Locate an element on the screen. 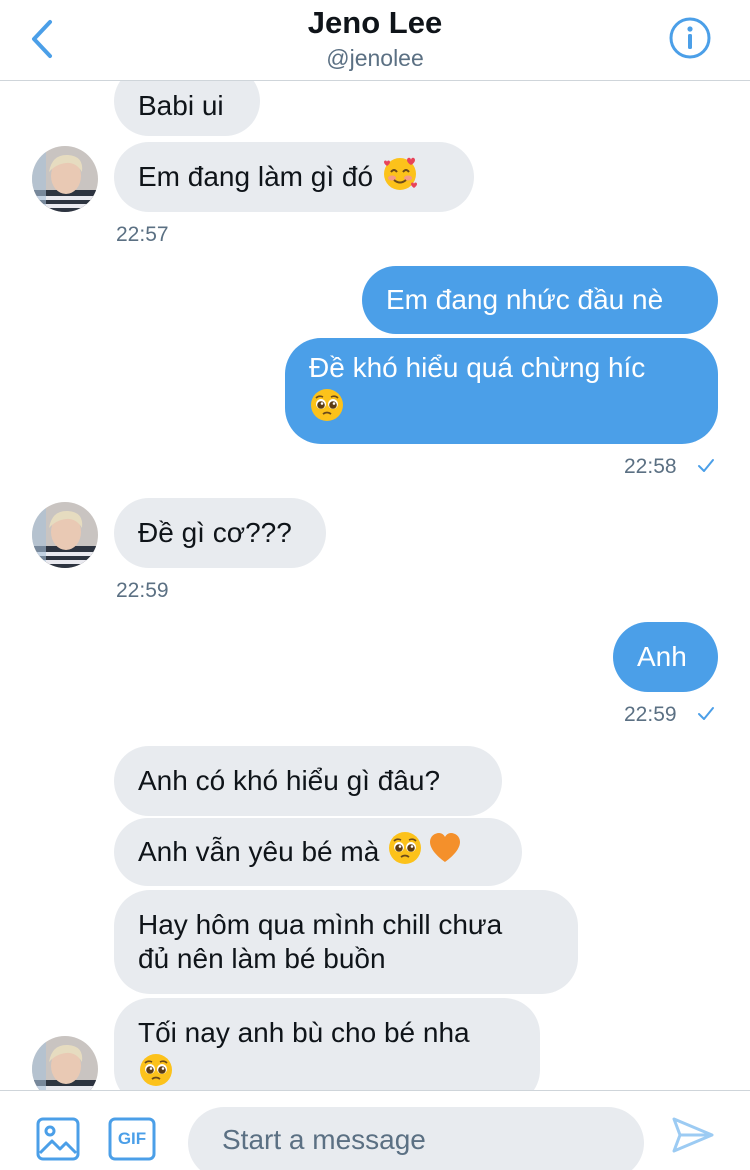 Image resolution: width=750 pixels, height=1170 pixels. add-gif-button: GIF is located at coordinates (132, 1139).